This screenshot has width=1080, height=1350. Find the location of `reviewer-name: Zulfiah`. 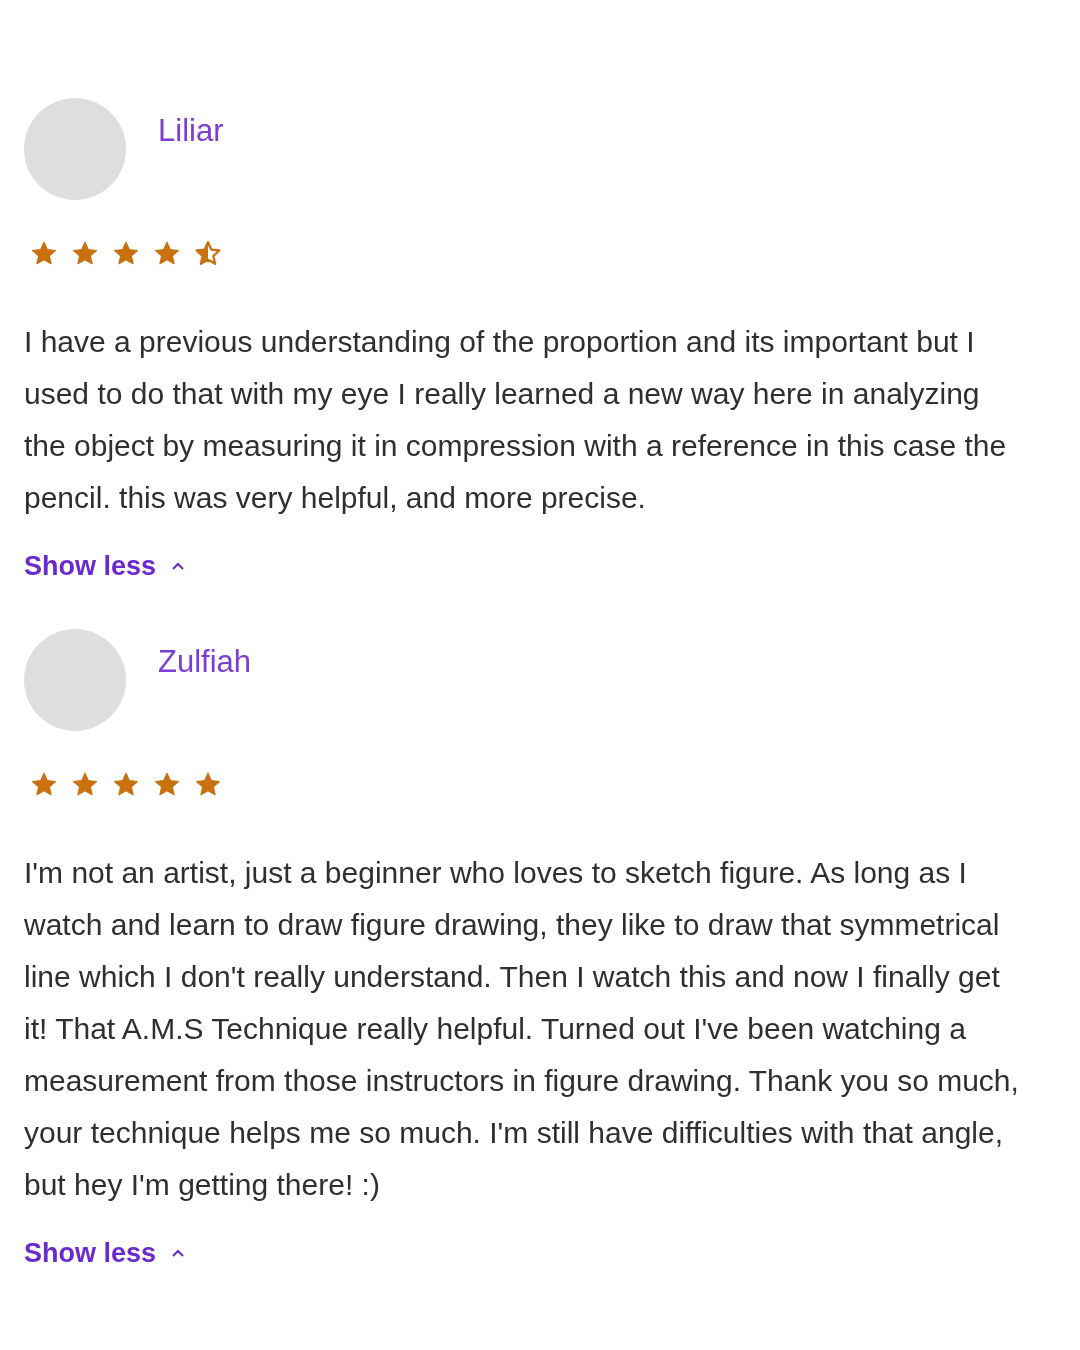

reviewer-name: Zulfiah is located at coordinates (205, 661).